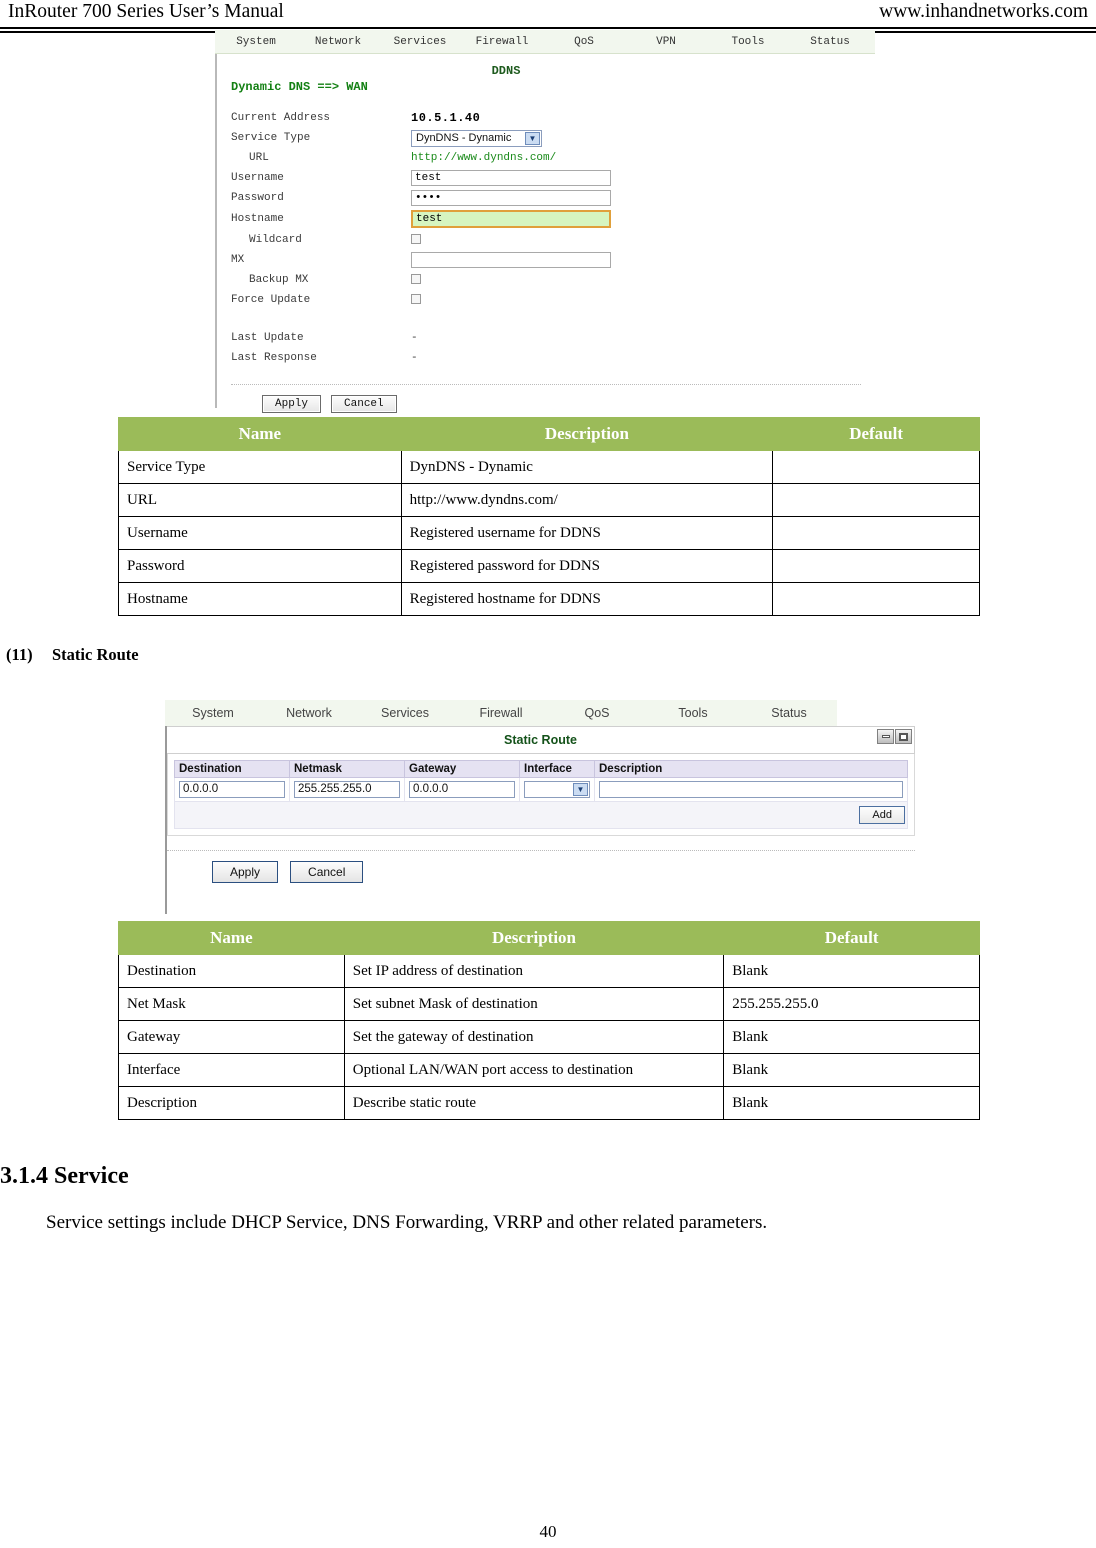  What do you see at coordinates (292, 404) in the screenshot?
I see `ddns-apply-button: Apply` at bounding box center [292, 404].